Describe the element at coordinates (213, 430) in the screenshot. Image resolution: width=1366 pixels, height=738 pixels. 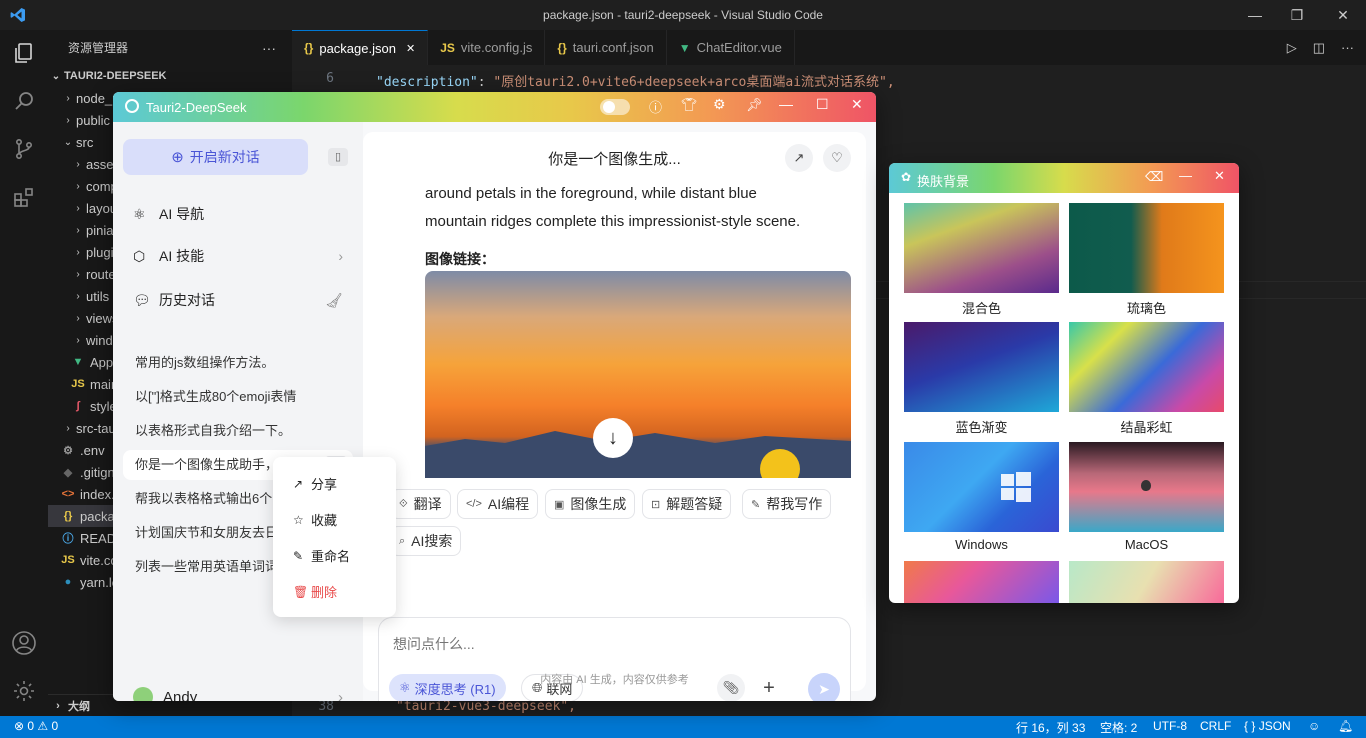
I see `history-label: 以表格形式自我介绍一下。` at that location.